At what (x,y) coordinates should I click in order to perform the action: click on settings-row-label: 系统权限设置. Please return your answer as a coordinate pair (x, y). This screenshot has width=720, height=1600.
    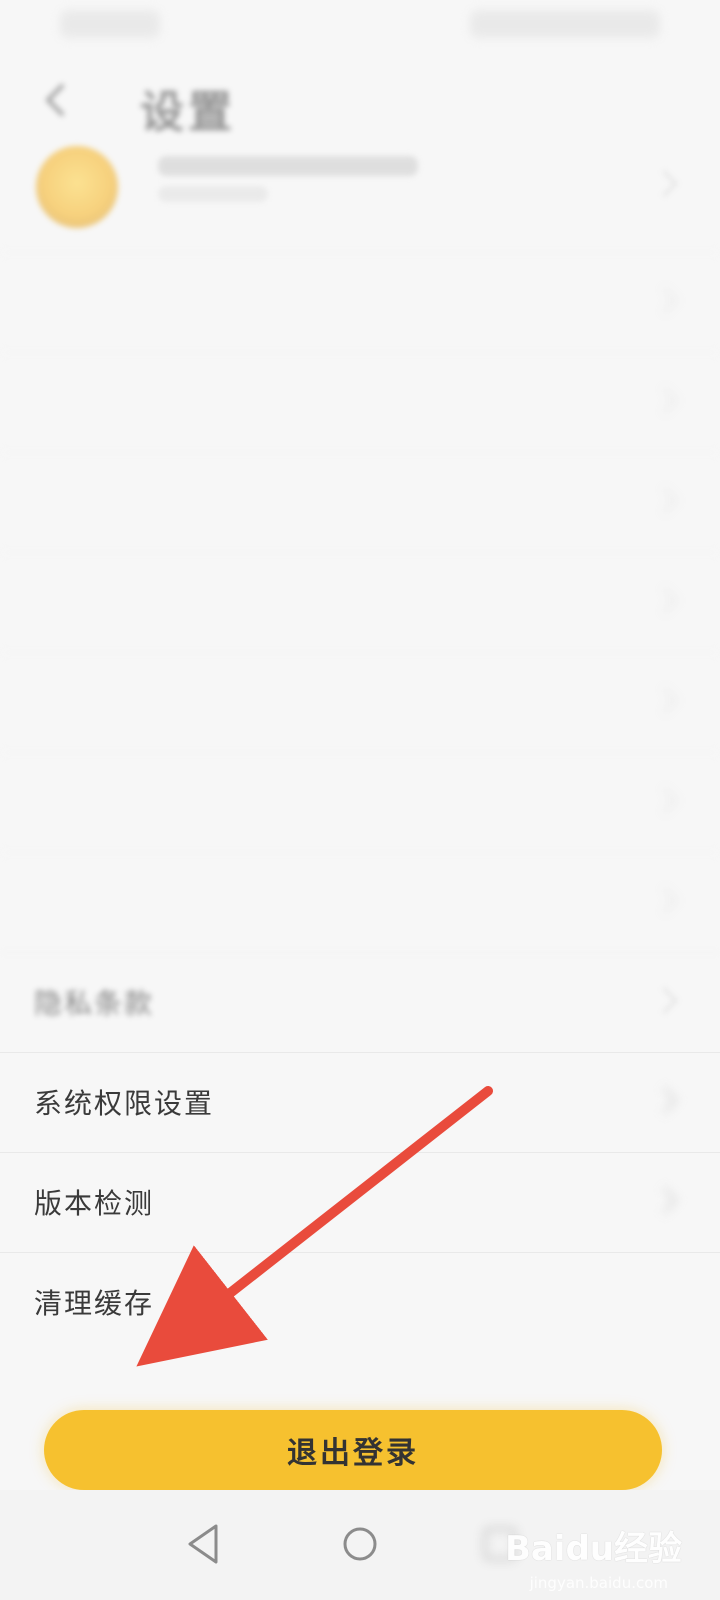
    Looking at the image, I should click on (124, 1103).